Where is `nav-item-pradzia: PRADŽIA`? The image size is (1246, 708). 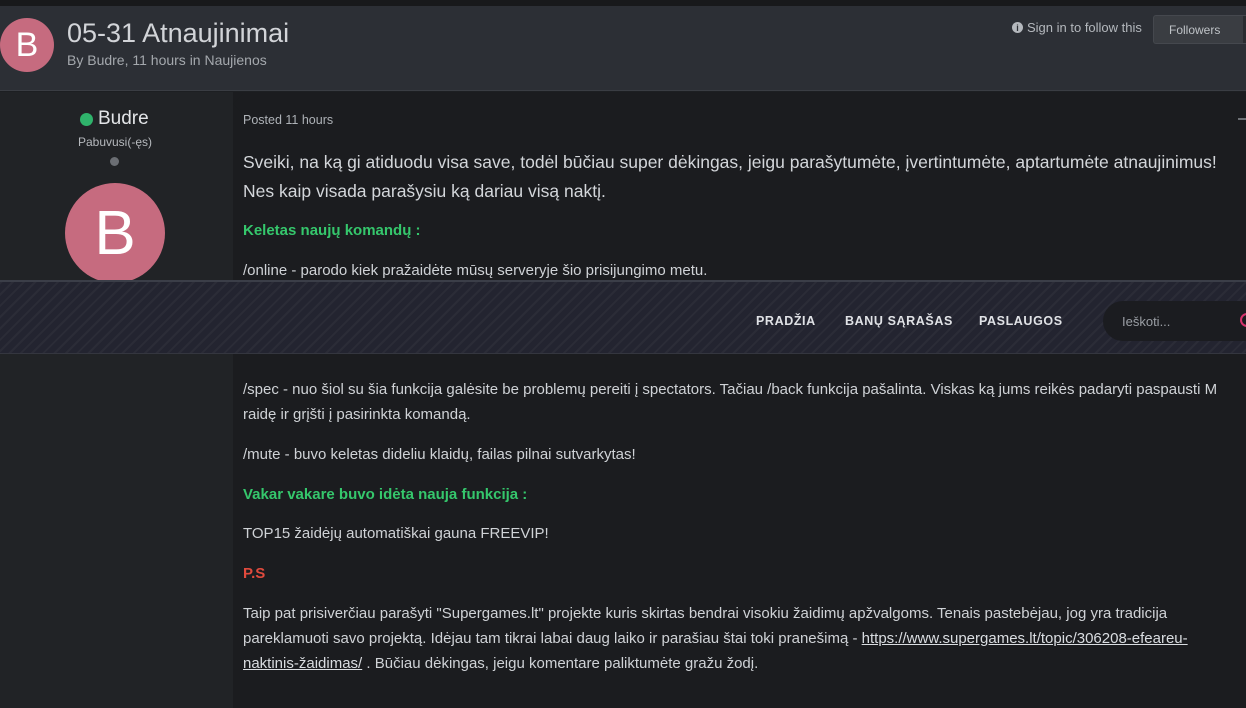 nav-item-pradzia: PRADŽIA is located at coordinates (786, 321).